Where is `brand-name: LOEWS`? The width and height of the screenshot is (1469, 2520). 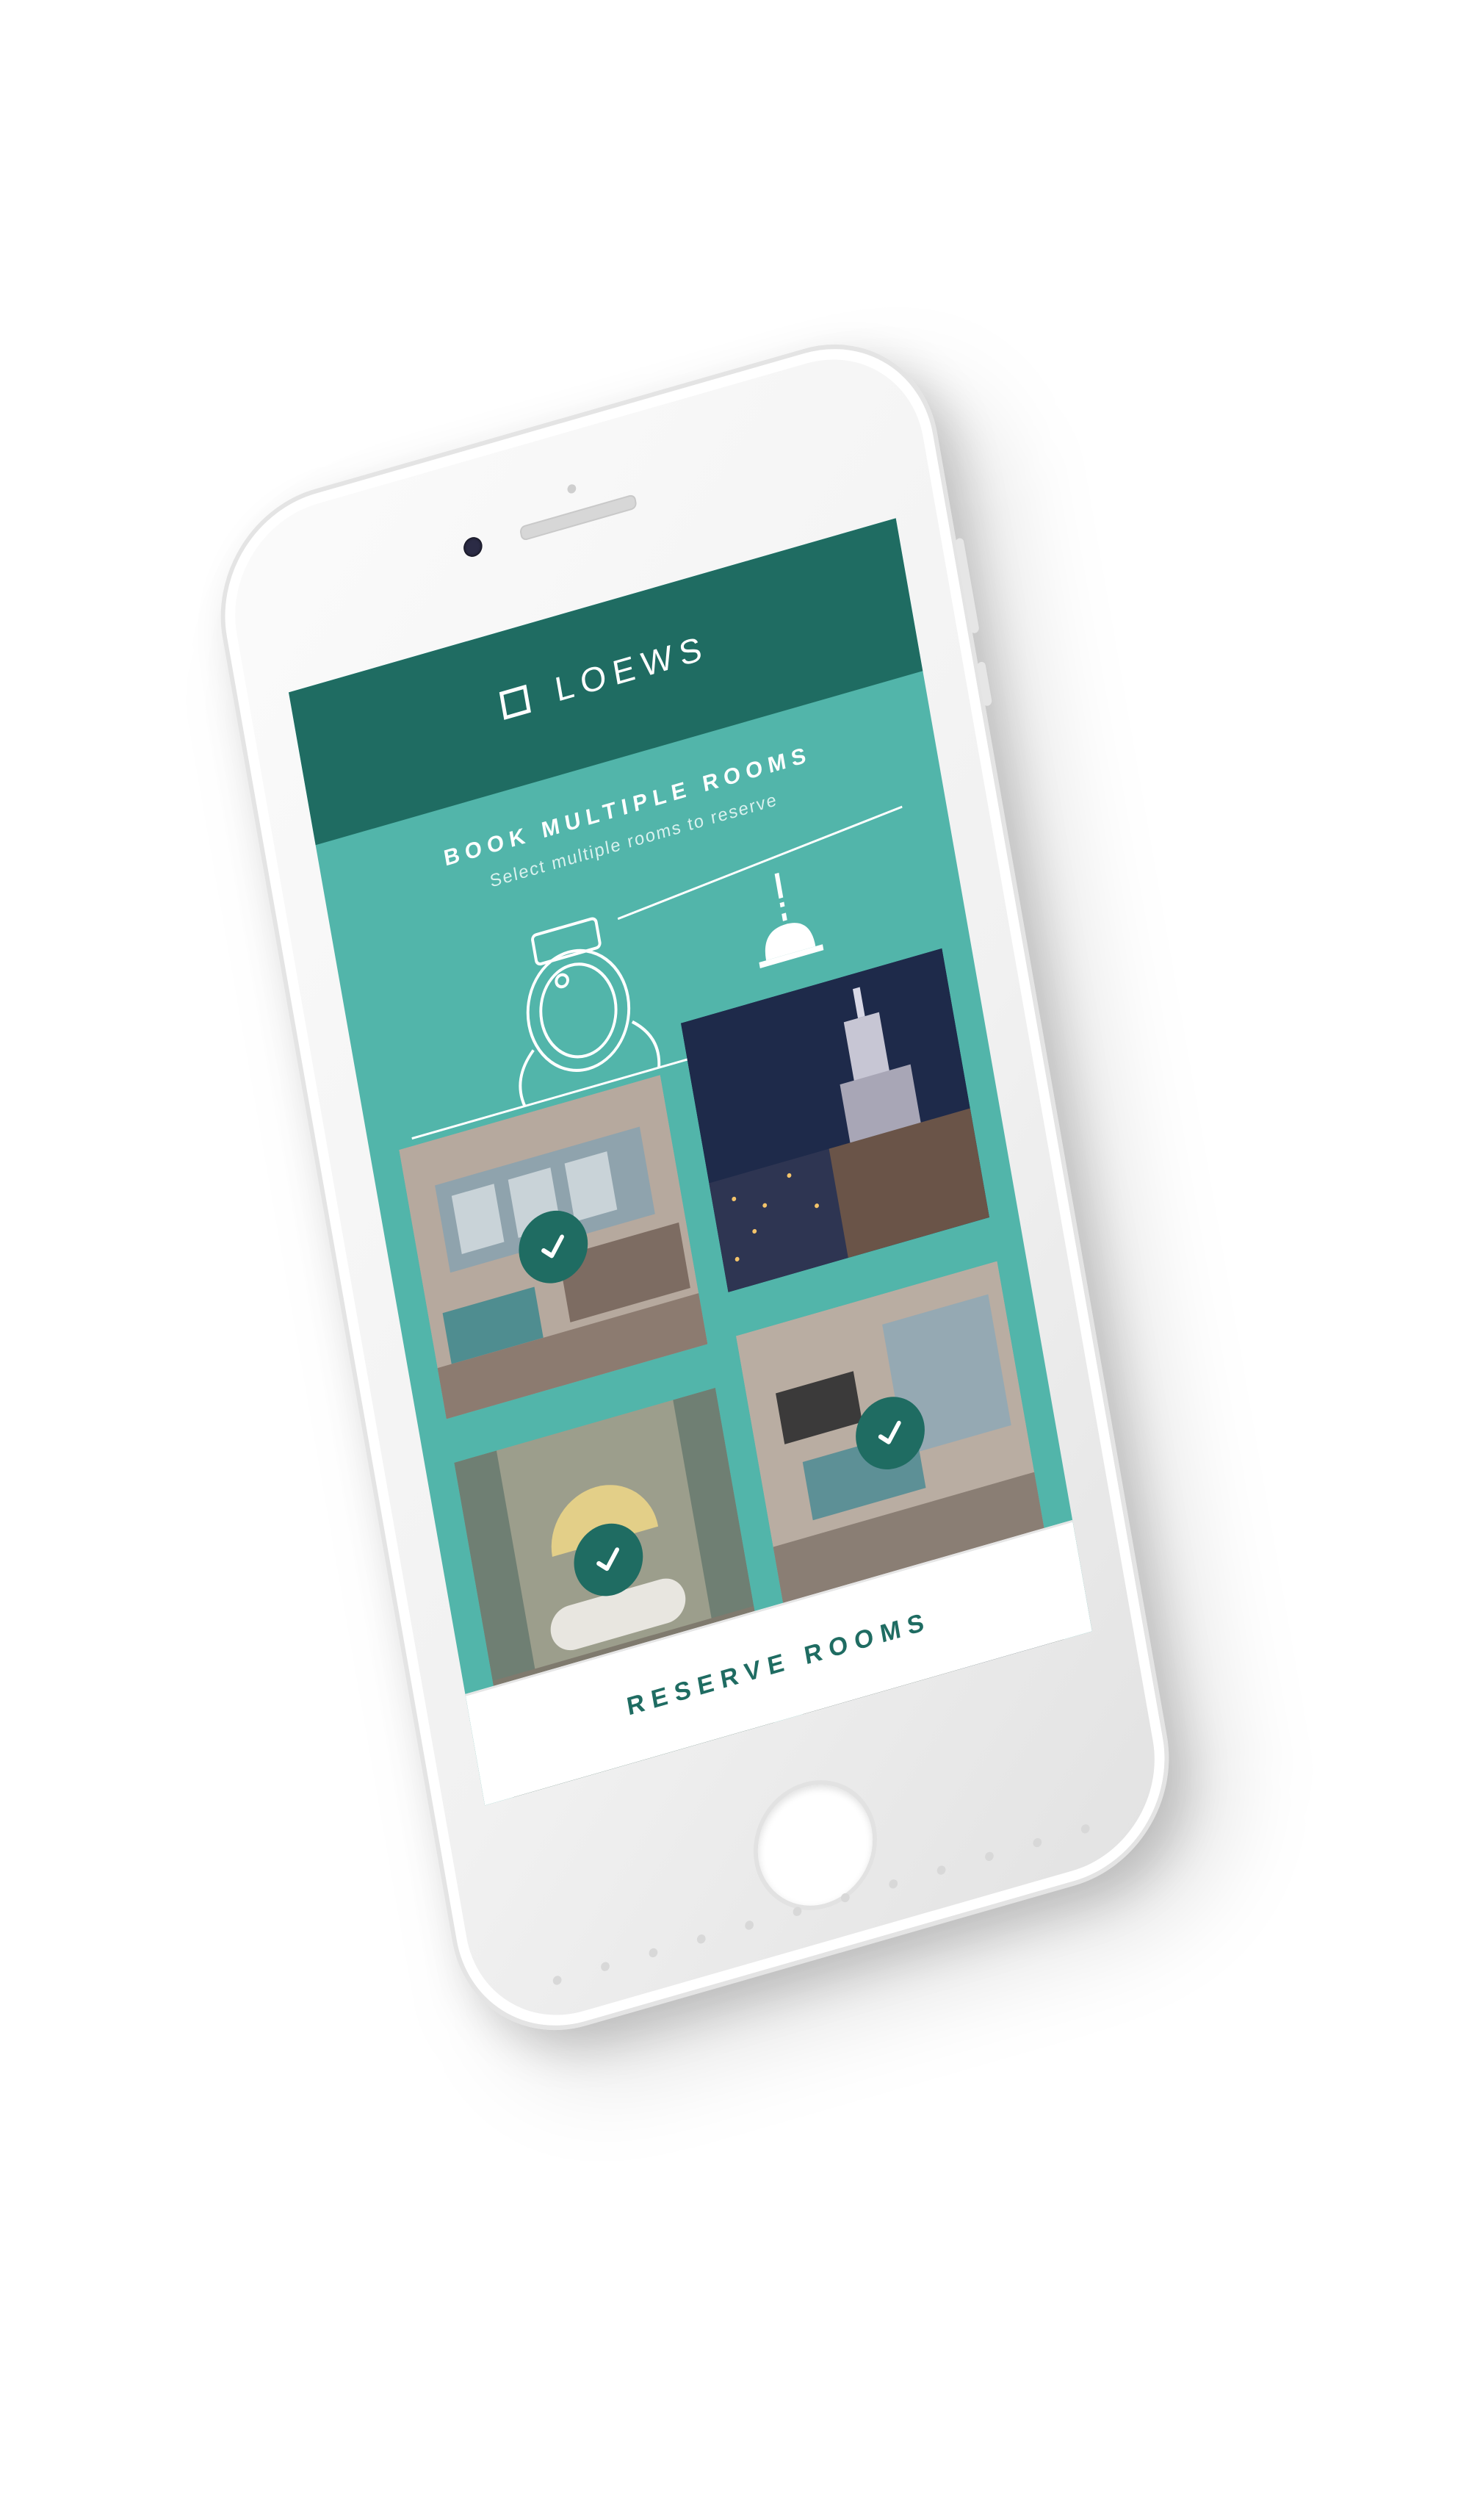 brand-name: LOEWS is located at coordinates (632, 668).